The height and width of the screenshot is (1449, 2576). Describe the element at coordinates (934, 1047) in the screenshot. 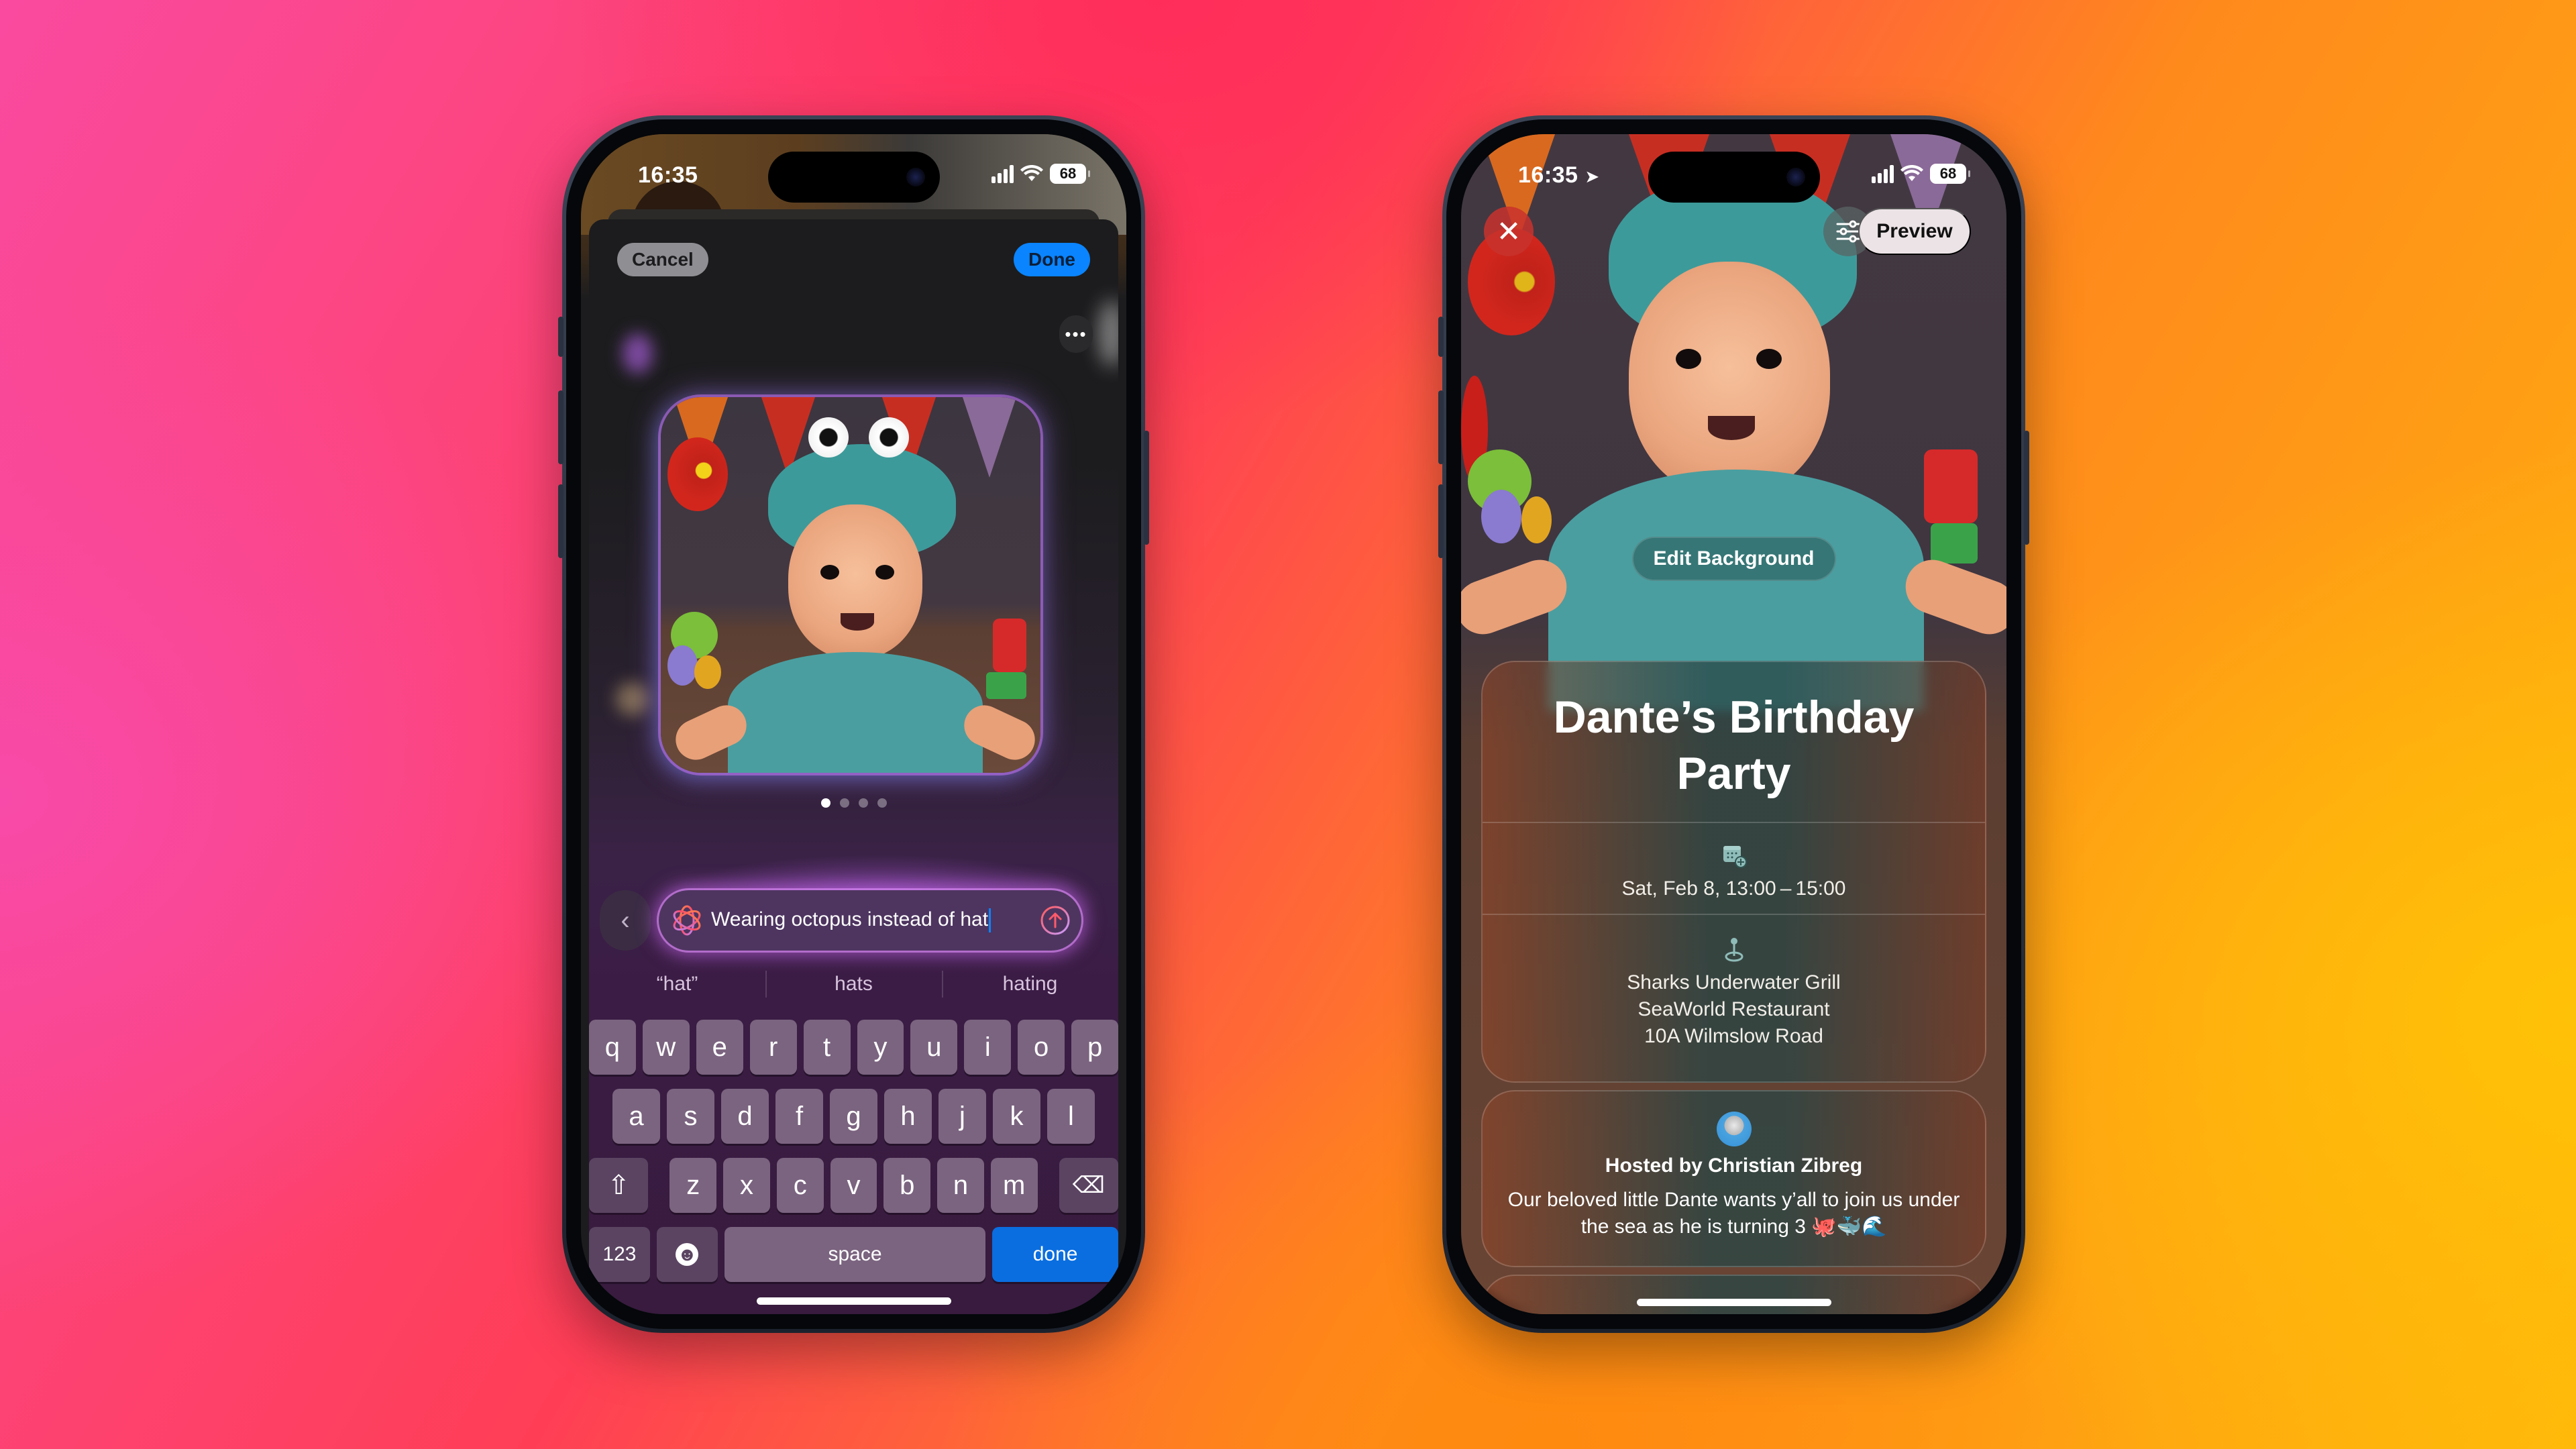

I see `key-u: u` at that location.